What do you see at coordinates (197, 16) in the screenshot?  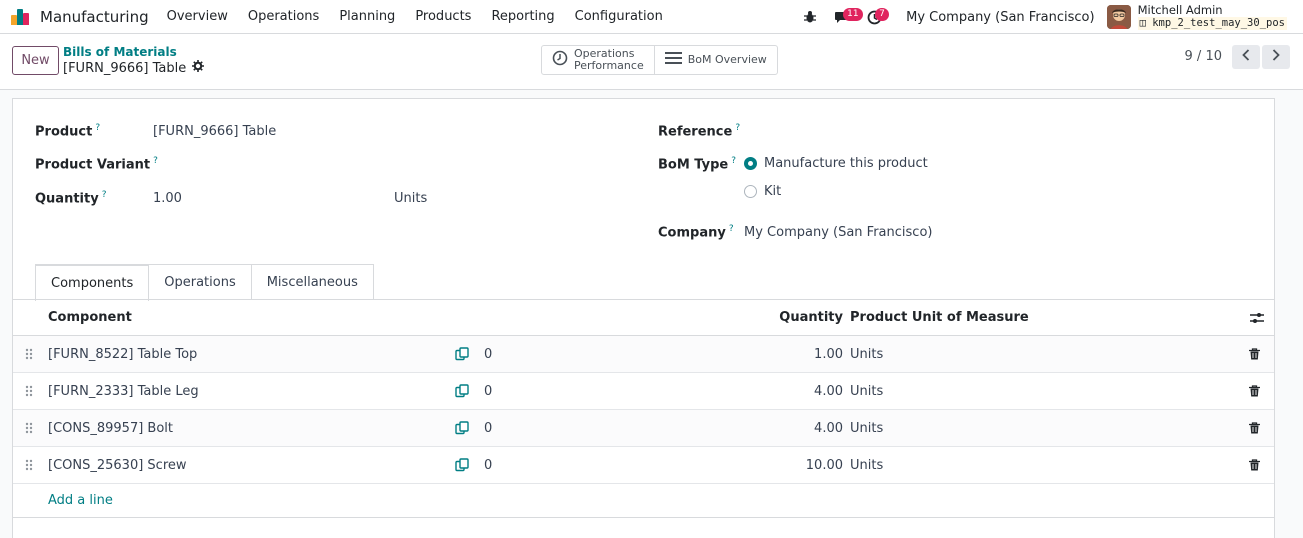 I see `menu-overview: Overview` at bounding box center [197, 16].